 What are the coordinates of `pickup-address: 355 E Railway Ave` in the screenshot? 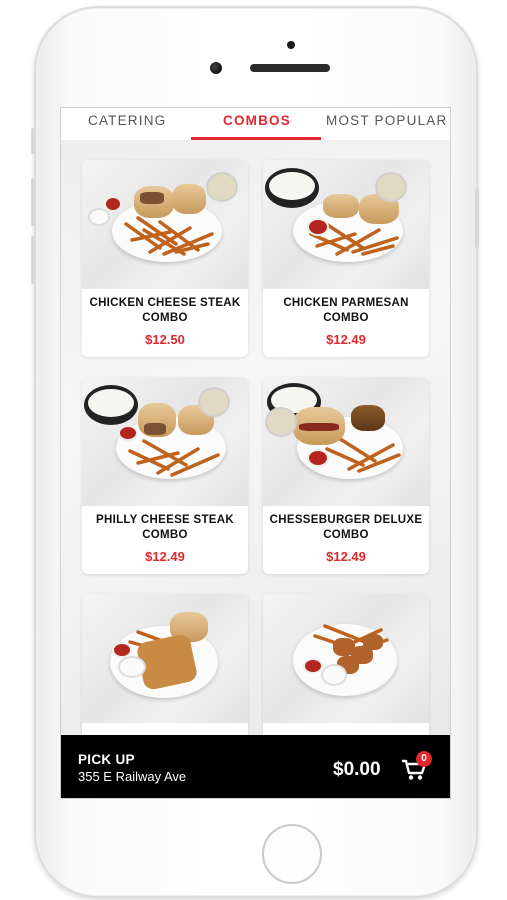 It's located at (132, 776).